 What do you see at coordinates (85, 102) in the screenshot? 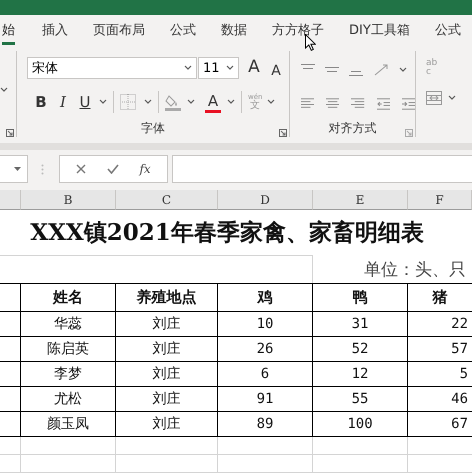
I see `underline-button: U` at bounding box center [85, 102].